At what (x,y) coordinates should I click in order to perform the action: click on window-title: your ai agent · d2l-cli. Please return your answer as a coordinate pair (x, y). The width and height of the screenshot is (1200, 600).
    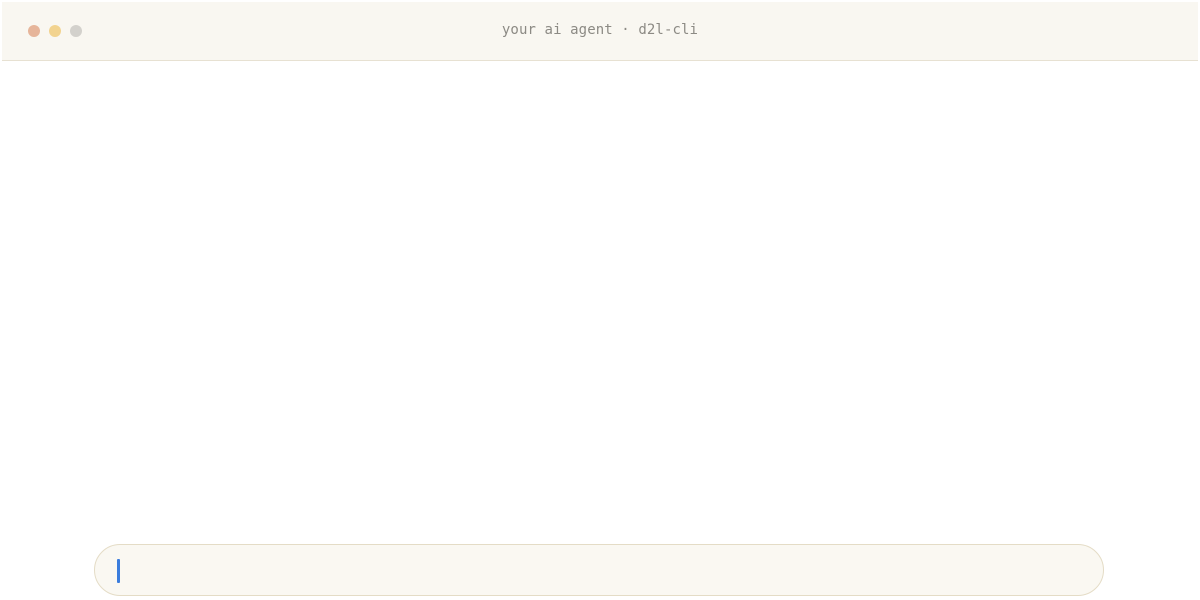
    Looking at the image, I should click on (600, 30).